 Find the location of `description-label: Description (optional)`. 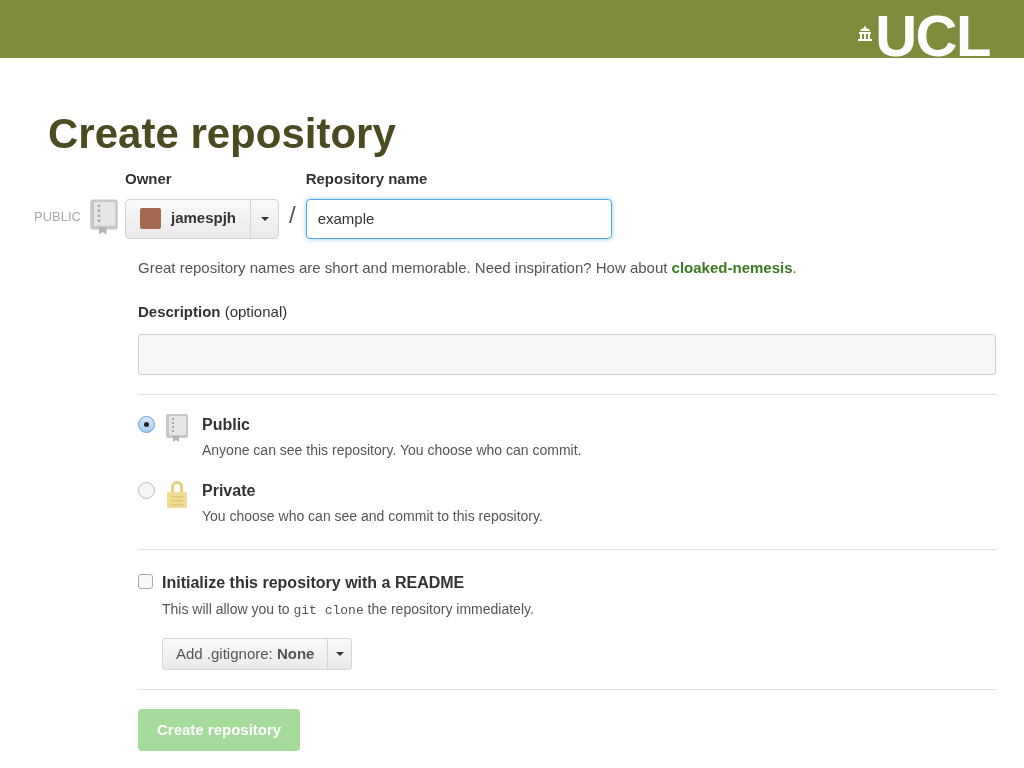

description-label: Description (optional) is located at coordinates (213, 312).